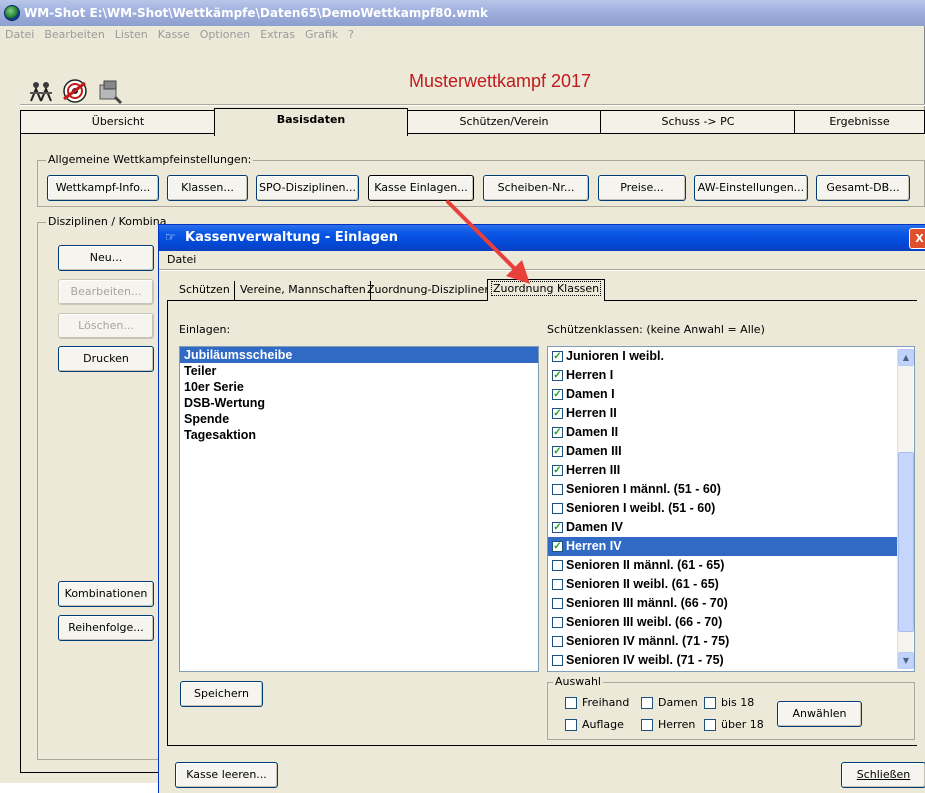 The width and height of the screenshot is (925, 793). I want to click on einlage-item: DSB-Wertung, so click(359, 403).